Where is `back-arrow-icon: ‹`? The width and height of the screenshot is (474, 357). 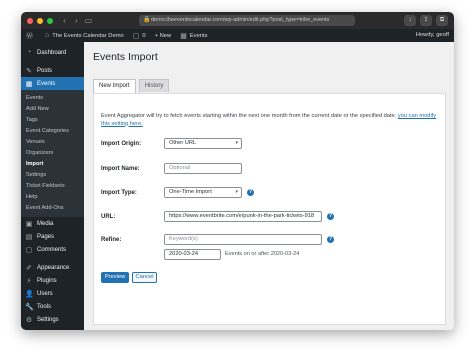 back-arrow-icon: ‹ is located at coordinates (64, 20).